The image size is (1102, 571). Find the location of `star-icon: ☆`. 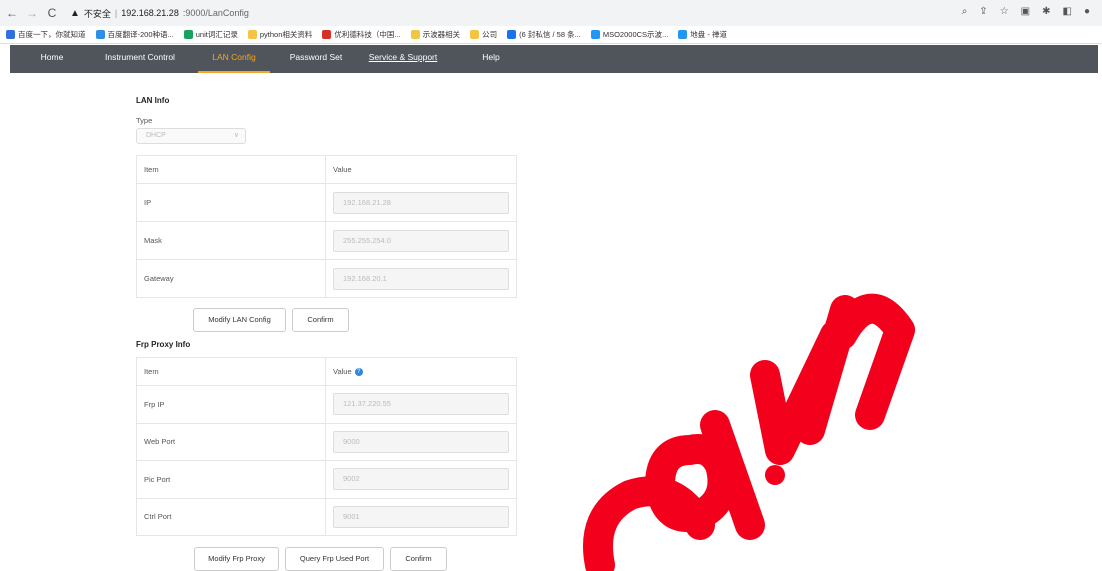

star-icon: ☆ is located at coordinates (1004, 11).